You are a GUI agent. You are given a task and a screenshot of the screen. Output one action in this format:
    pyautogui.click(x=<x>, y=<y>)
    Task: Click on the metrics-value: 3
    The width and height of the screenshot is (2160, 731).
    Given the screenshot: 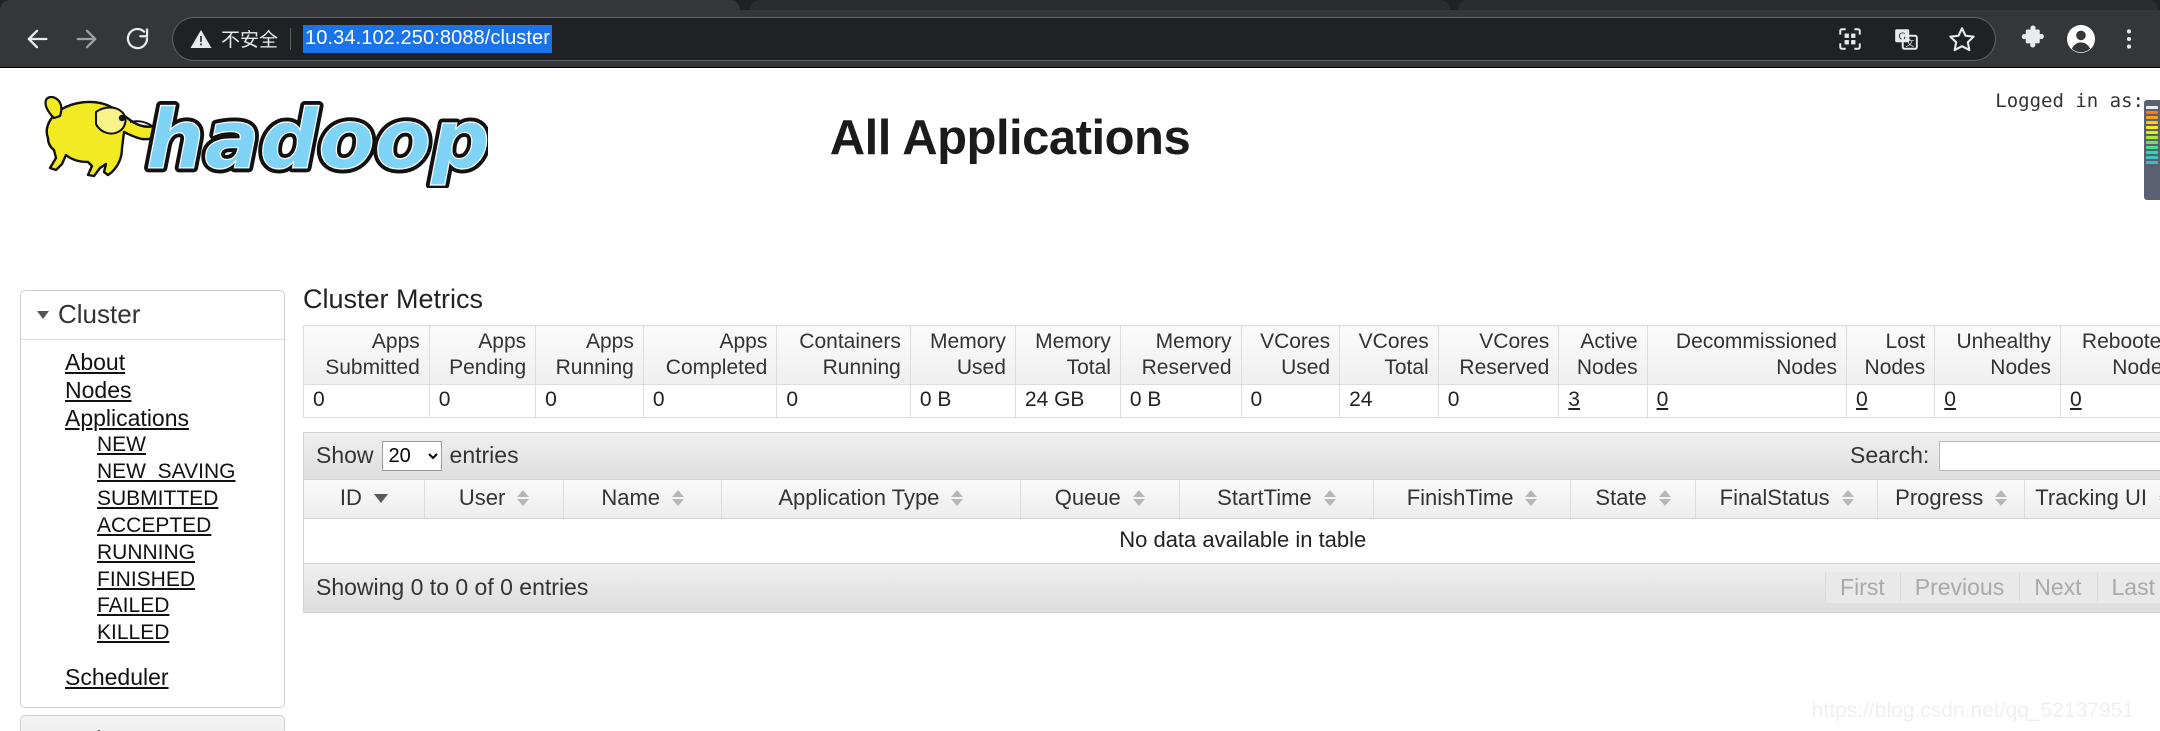 What is the action you would take?
    pyautogui.click(x=1603, y=401)
    